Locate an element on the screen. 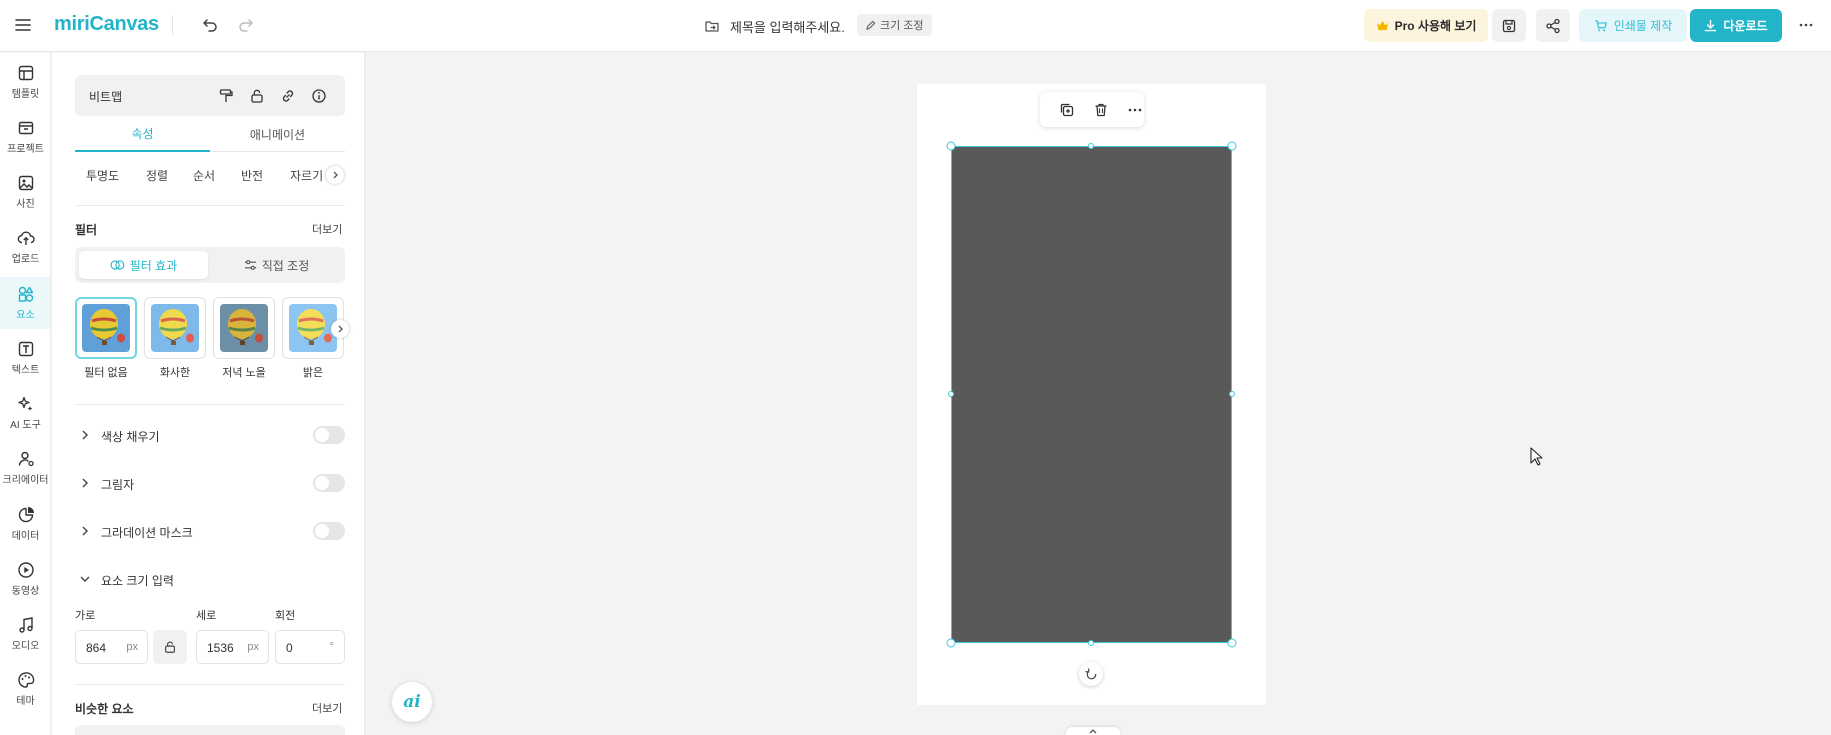 The height and width of the screenshot is (735, 1831). element-toolbar is located at coordinates (1092, 109).